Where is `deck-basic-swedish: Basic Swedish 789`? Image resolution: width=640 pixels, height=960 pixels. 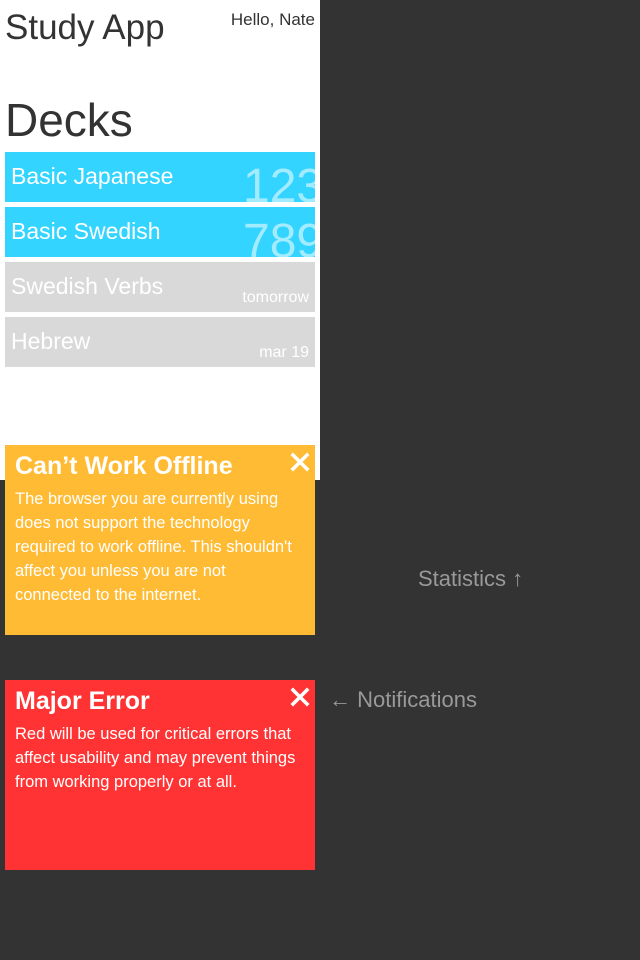 deck-basic-swedish: Basic Swedish 789 is located at coordinates (160, 232).